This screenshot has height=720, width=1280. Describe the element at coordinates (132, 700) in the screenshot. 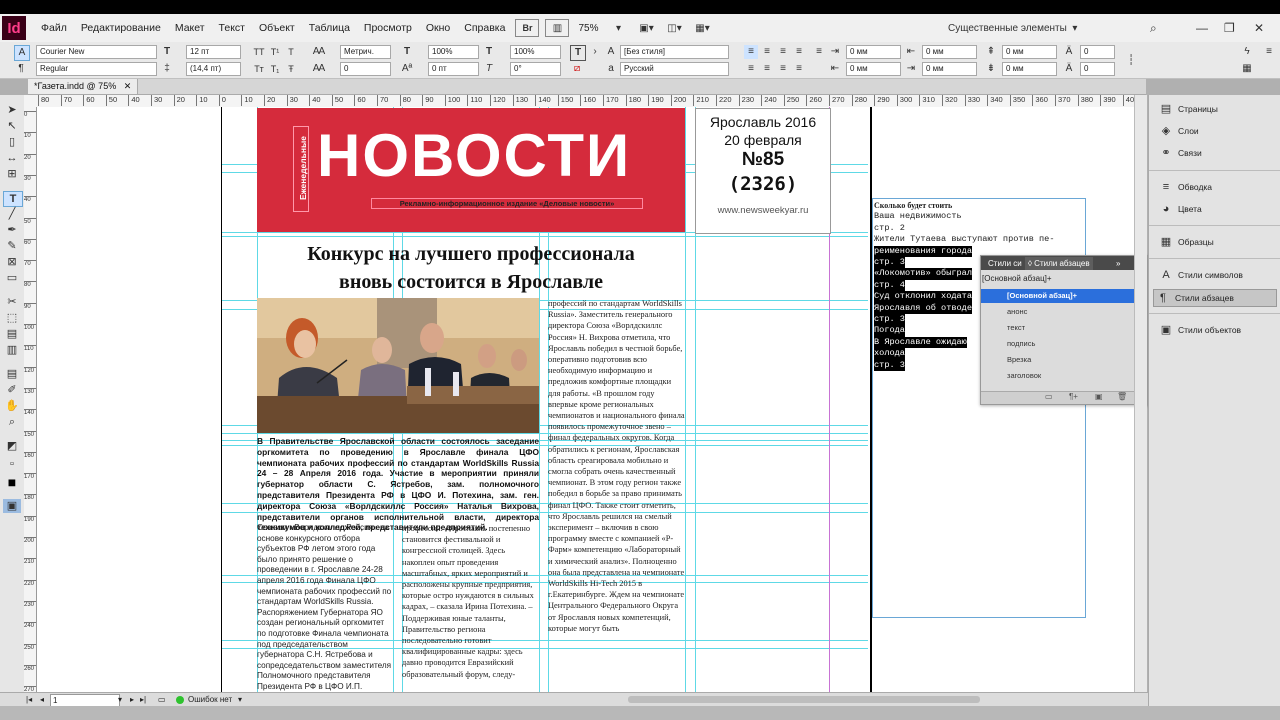

I see `next-page-icon: ▸` at that location.